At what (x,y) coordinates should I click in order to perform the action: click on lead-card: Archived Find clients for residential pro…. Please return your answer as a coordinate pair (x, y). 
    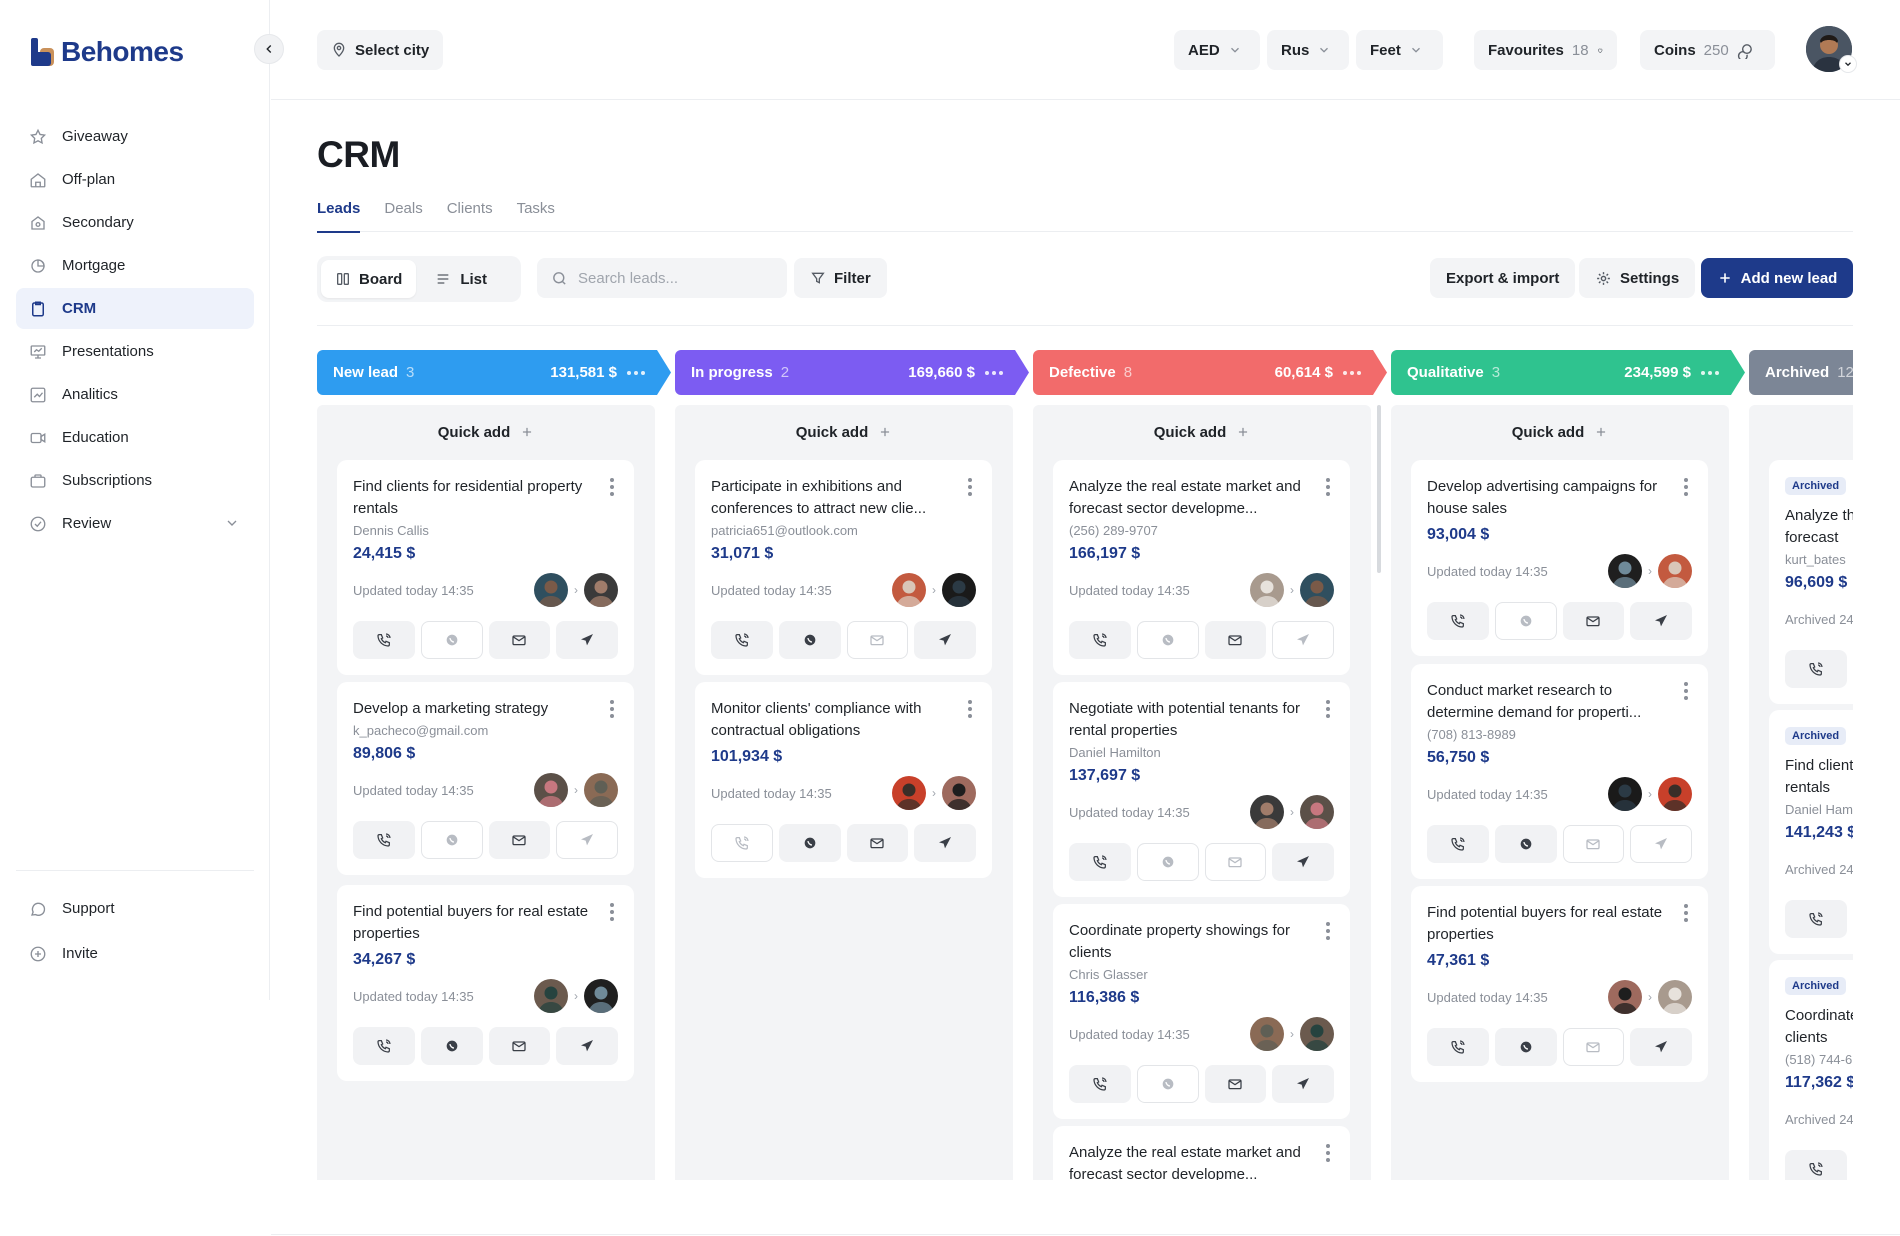
    Looking at the image, I should click on (1811, 832).